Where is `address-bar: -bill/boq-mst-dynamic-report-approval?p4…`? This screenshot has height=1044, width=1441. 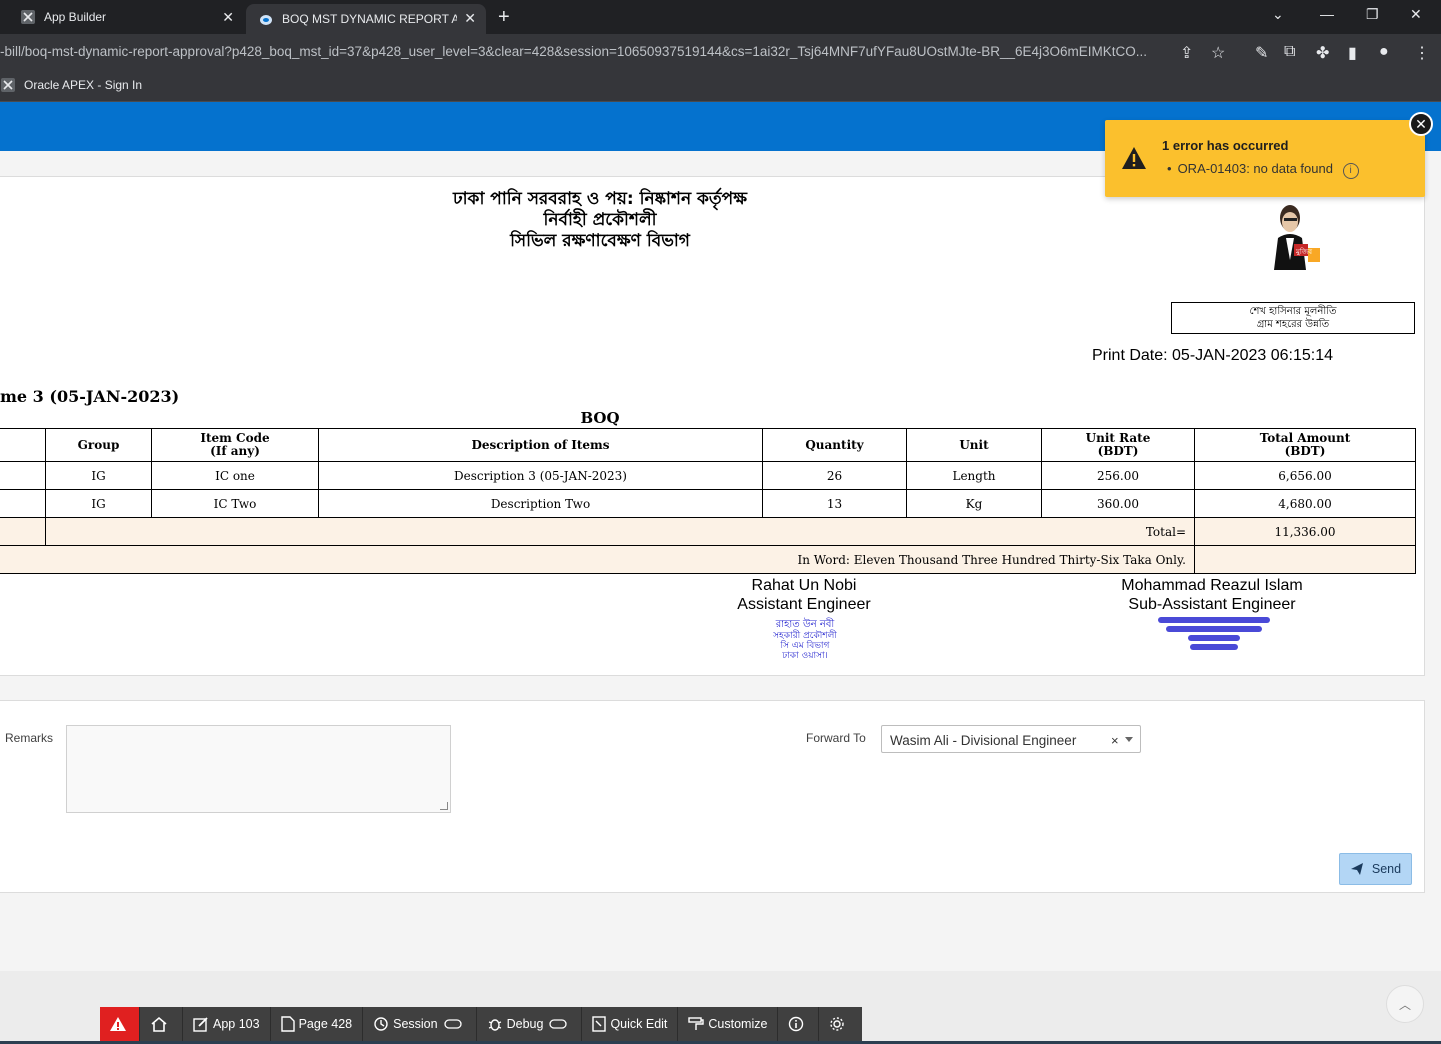
address-bar: -bill/boq-mst-dynamic-report-approval?p4… is located at coordinates (720, 53).